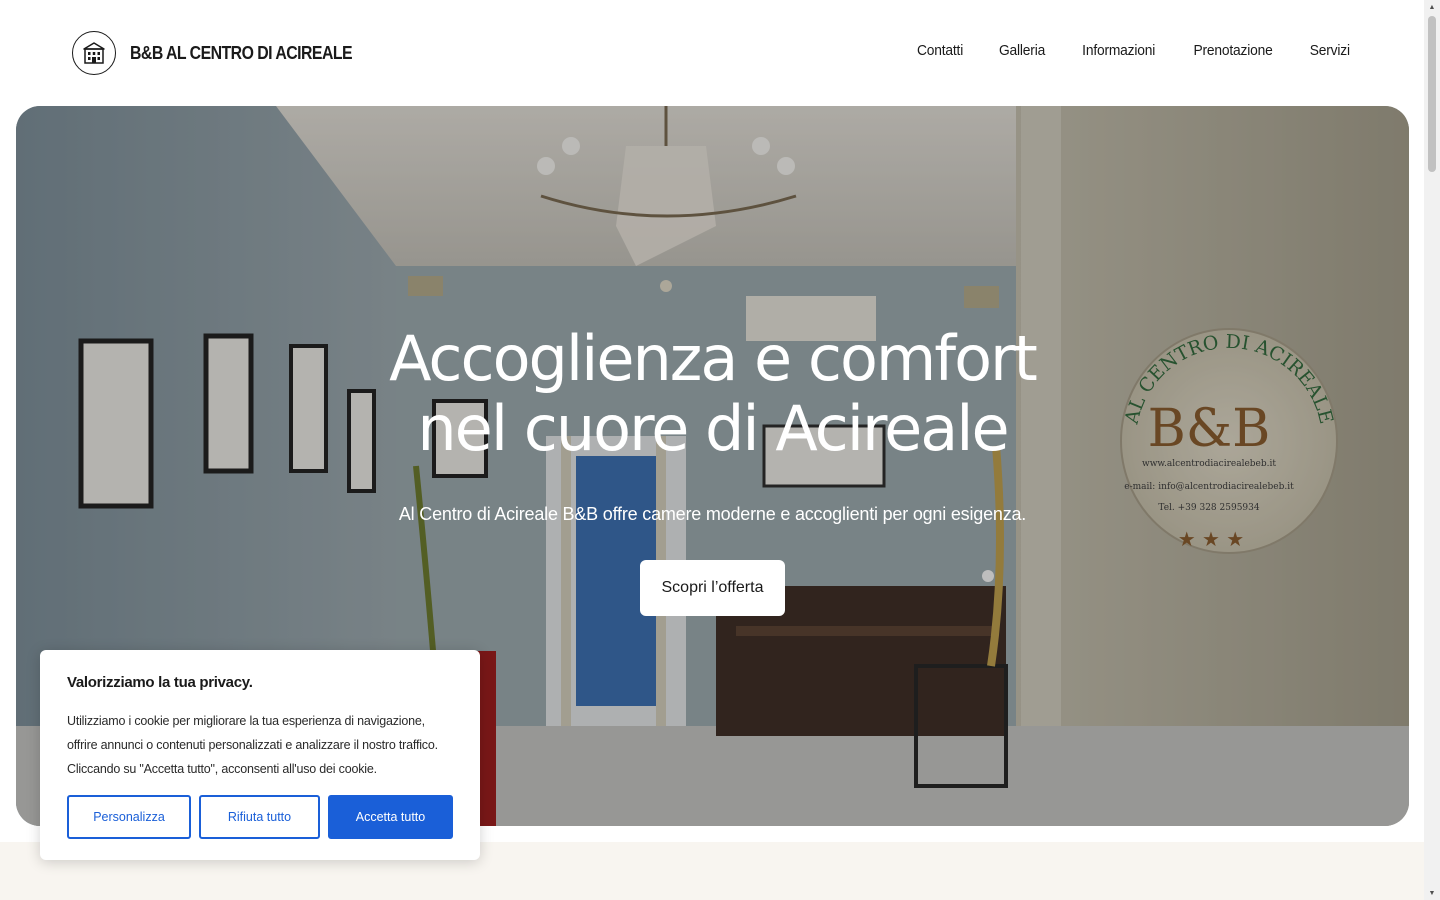 The image size is (1440, 900). What do you see at coordinates (1432, 7) in the screenshot?
I see `scroll-up-arrow-icon: ▲` at bounding box center [1432, 7].